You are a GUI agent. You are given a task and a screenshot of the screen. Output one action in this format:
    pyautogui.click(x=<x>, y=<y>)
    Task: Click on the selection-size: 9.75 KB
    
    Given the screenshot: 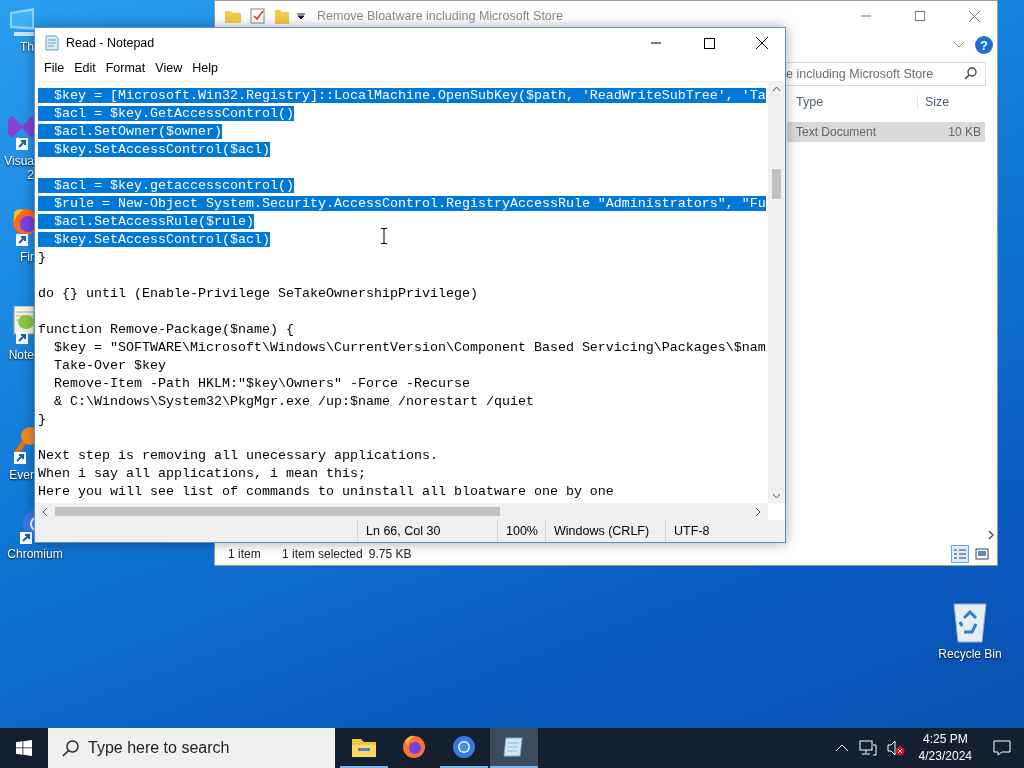 What is the action you would take?
    pyautogui.click(x=390, y=554)
    